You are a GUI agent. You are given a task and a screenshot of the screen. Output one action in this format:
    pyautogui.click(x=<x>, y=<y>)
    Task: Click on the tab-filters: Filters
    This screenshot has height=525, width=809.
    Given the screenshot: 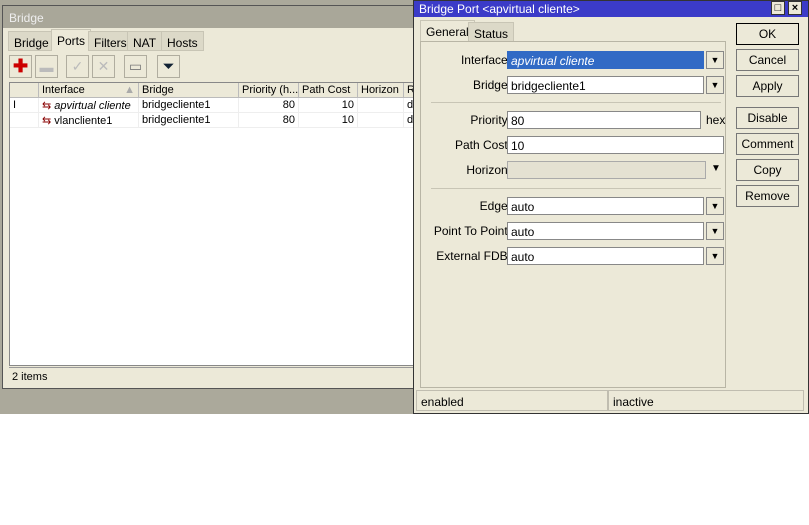 What is the action you would take?
    pyautogui.click(x=110, y=41)
    